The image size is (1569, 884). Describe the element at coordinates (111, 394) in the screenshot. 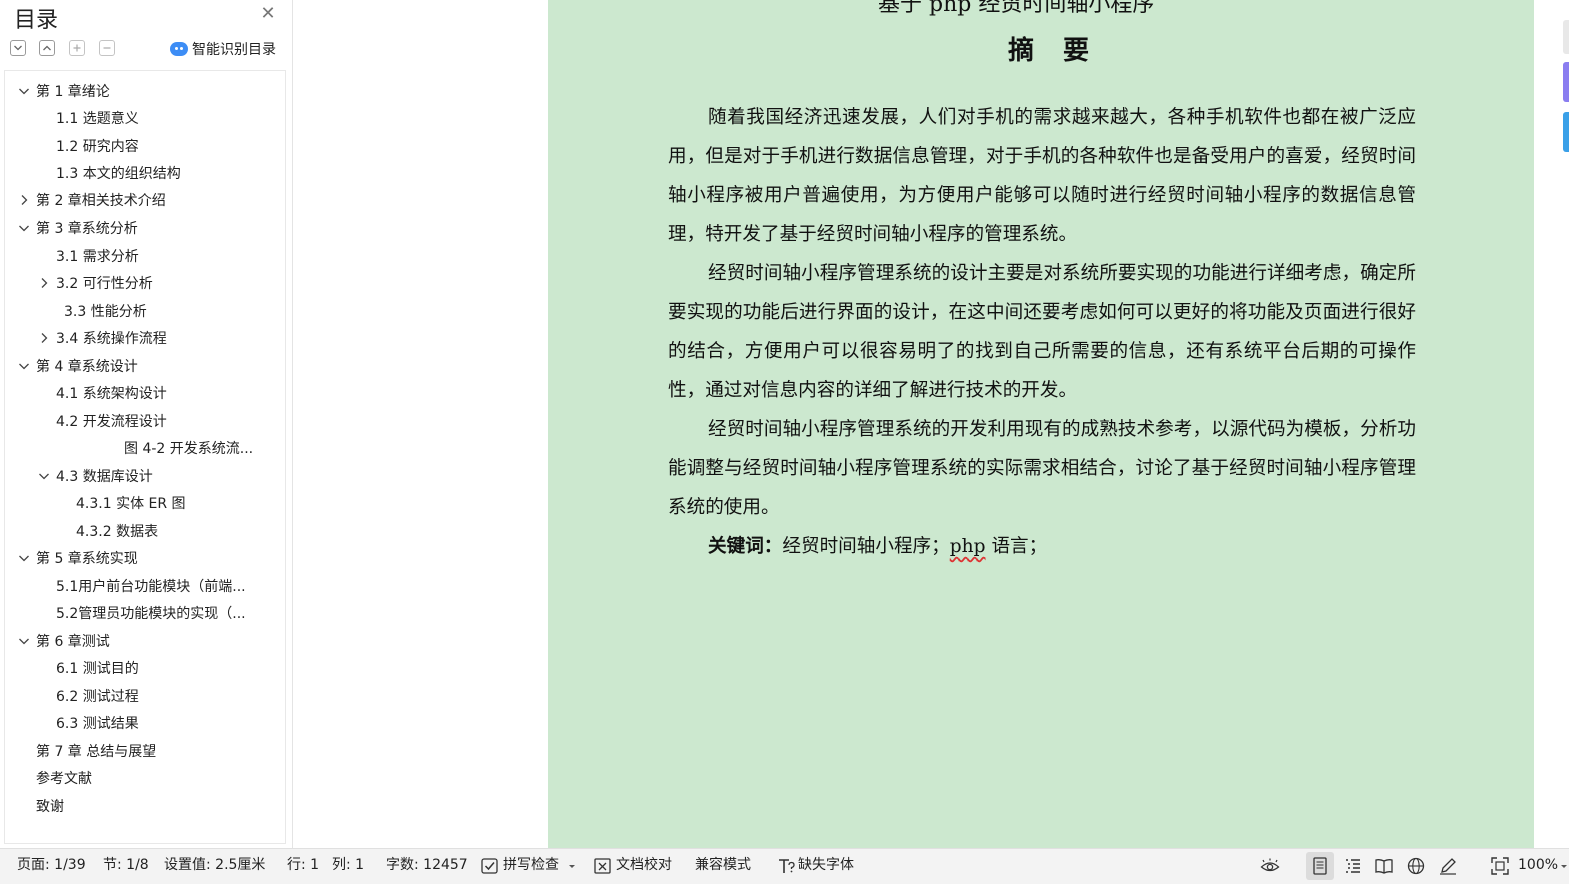

I see `toc-item: 4.1 系统架构设计` at that location.